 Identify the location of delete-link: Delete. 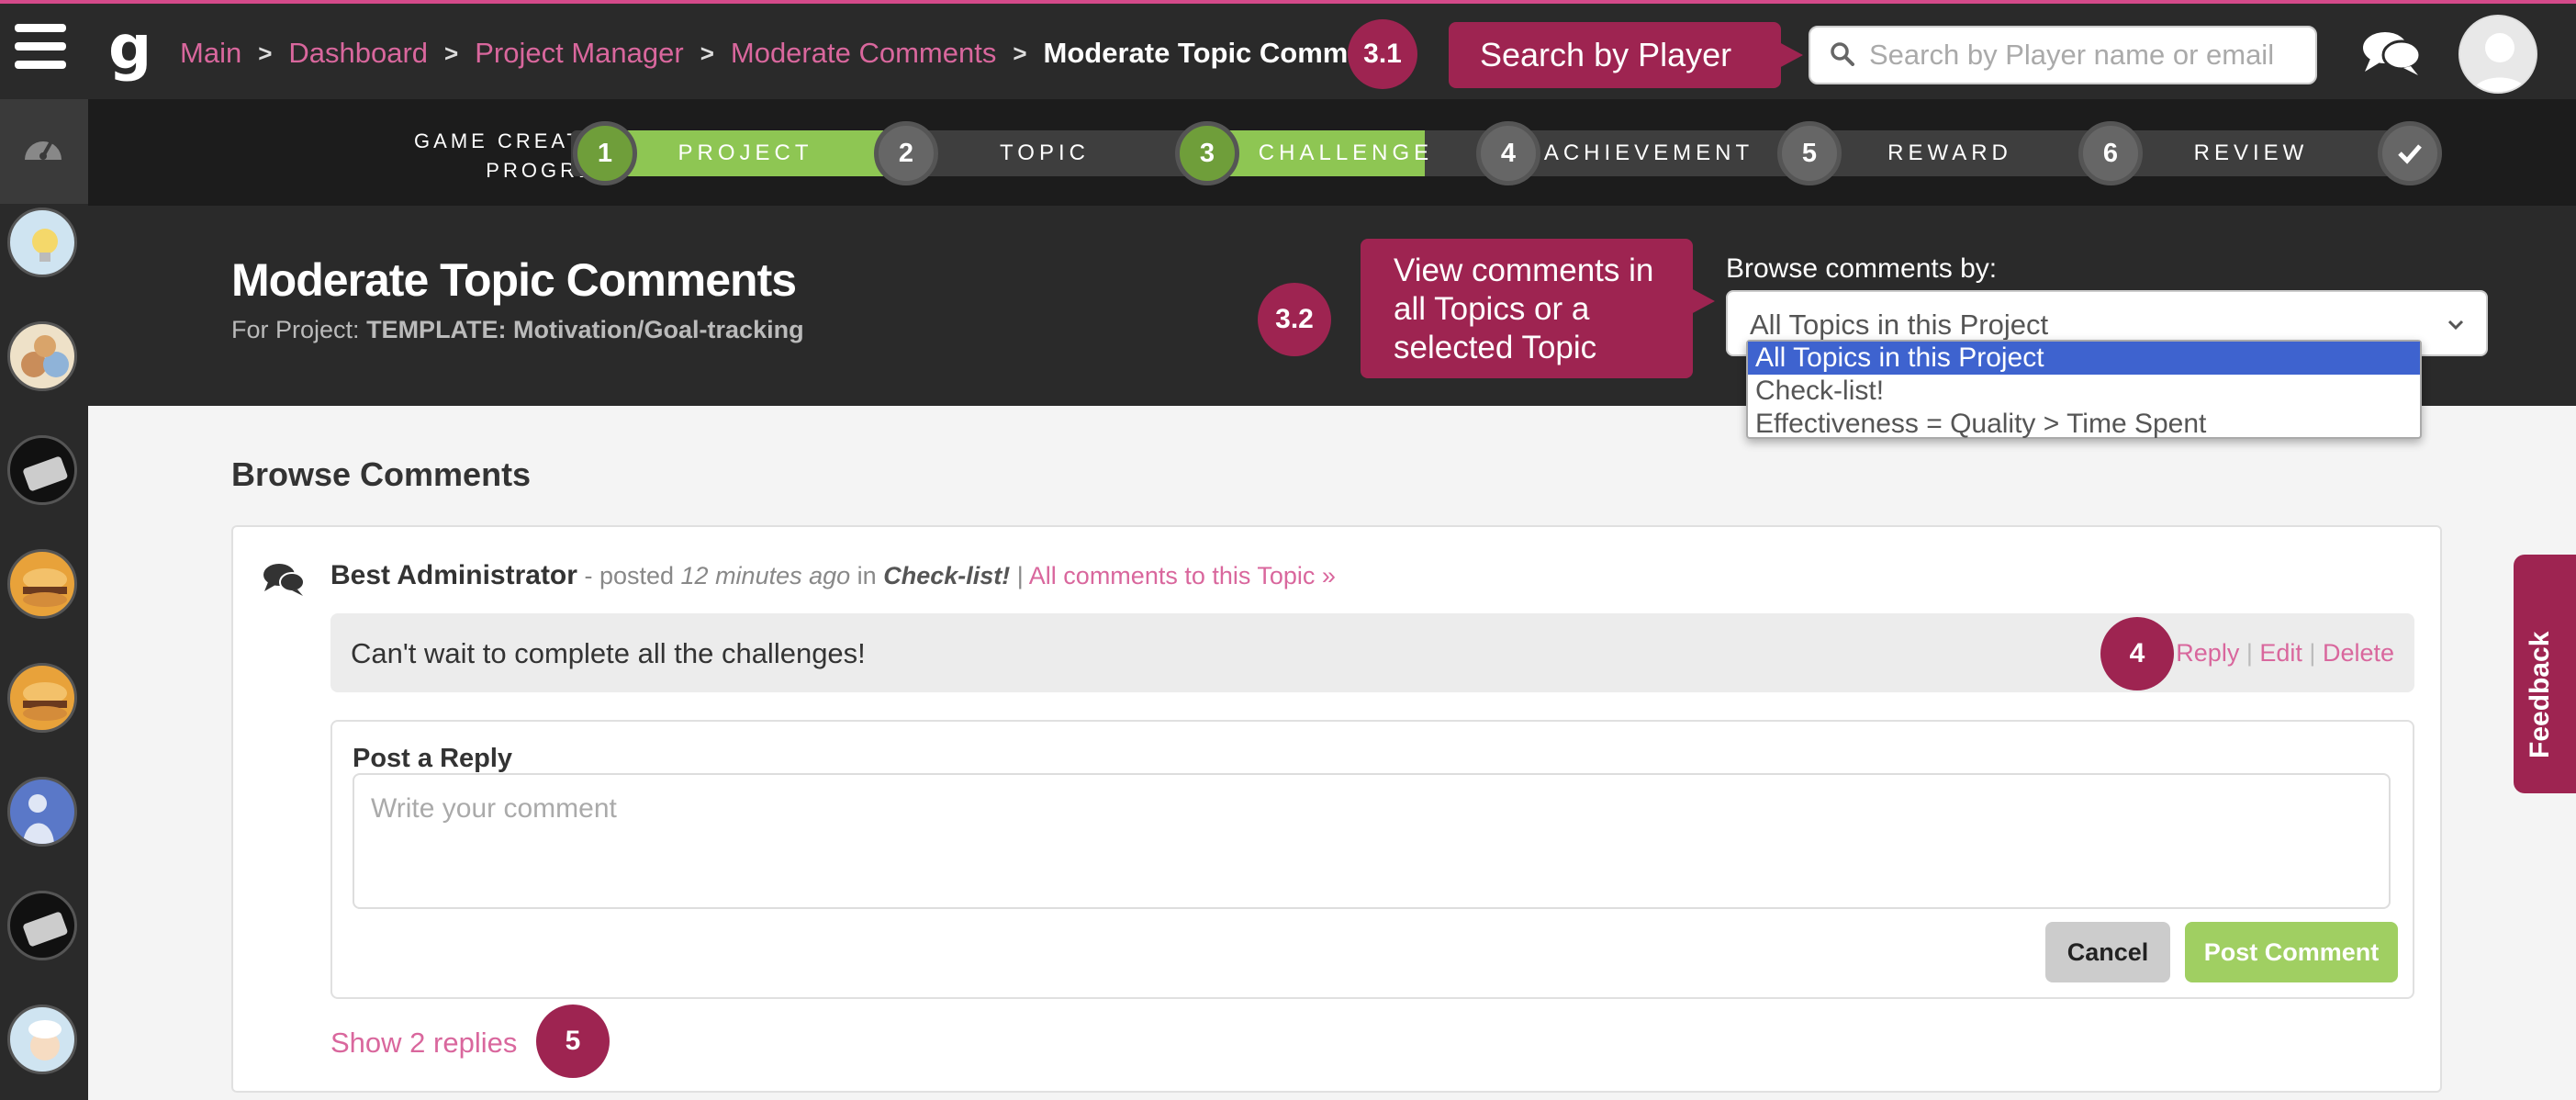
(2358, 653).